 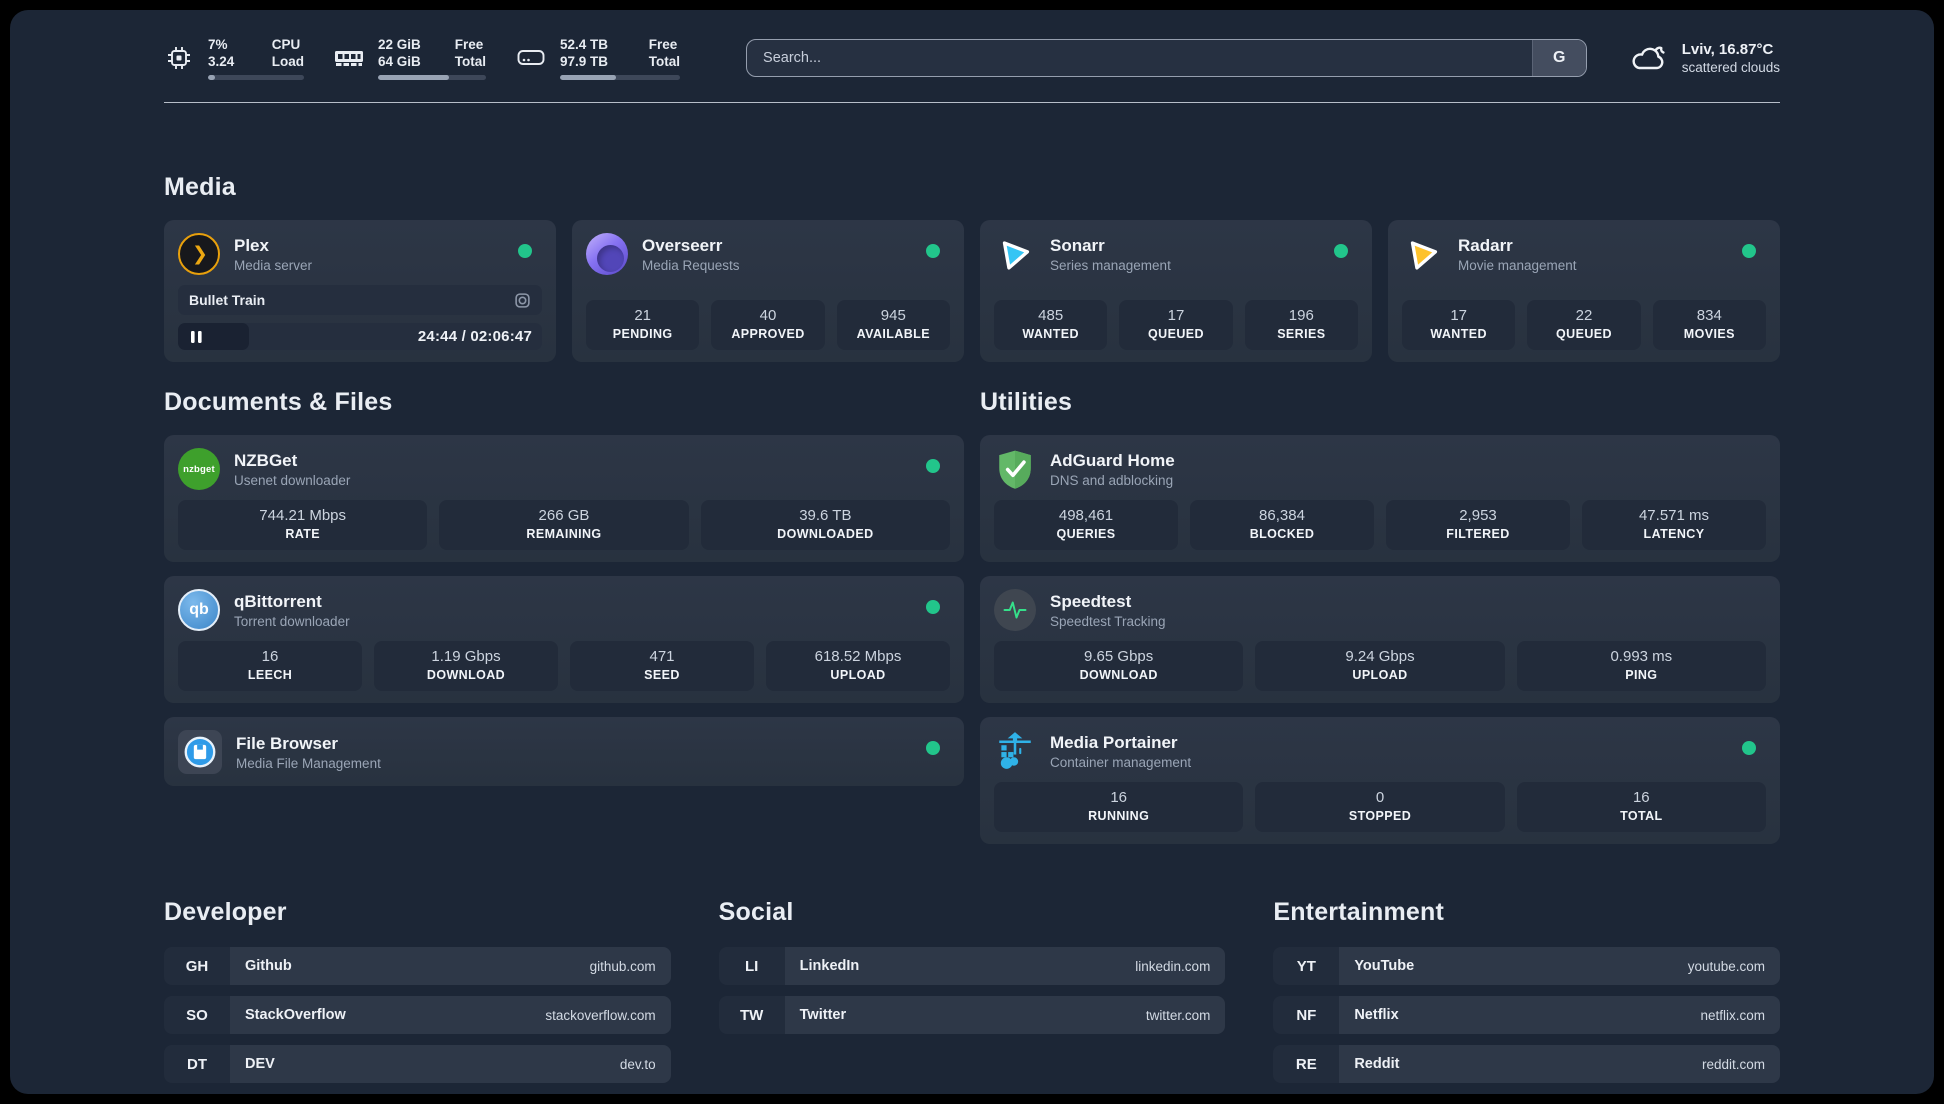 I want to click on link-name: Twitter, so click(x=823, y=1015).